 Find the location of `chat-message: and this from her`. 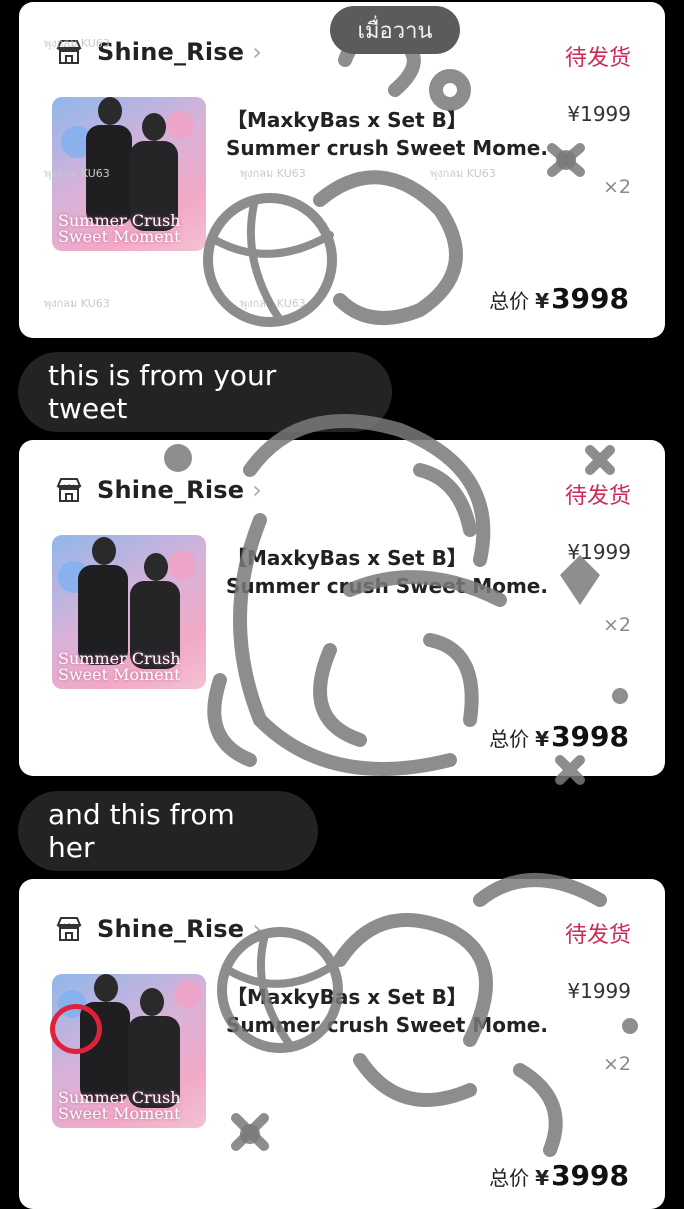

chat-message: and this from her is located at coordinates (168, 831).